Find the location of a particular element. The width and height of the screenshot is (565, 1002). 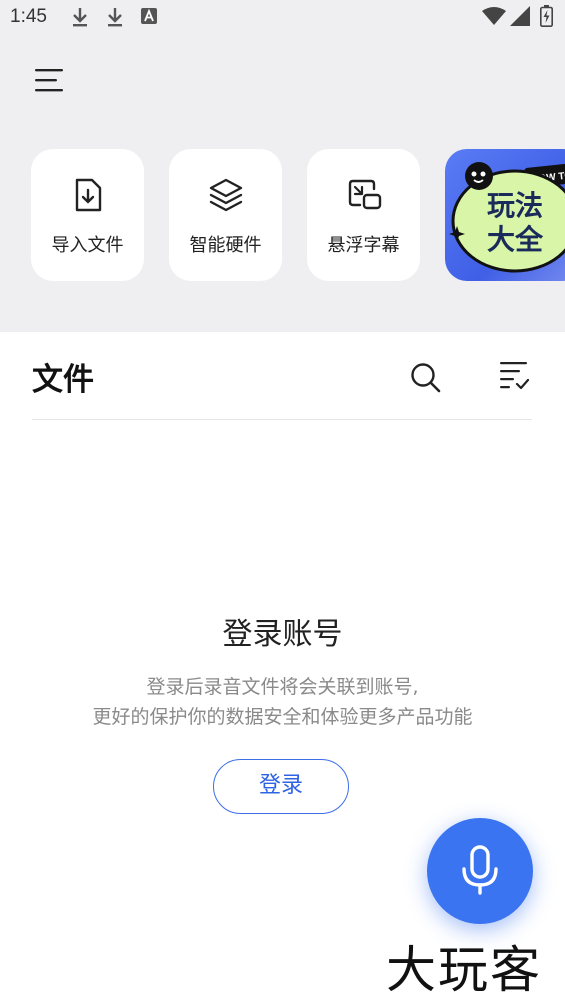

floating-subtitle-card: 悬浮字幕 is located at coordinates (363, 215).